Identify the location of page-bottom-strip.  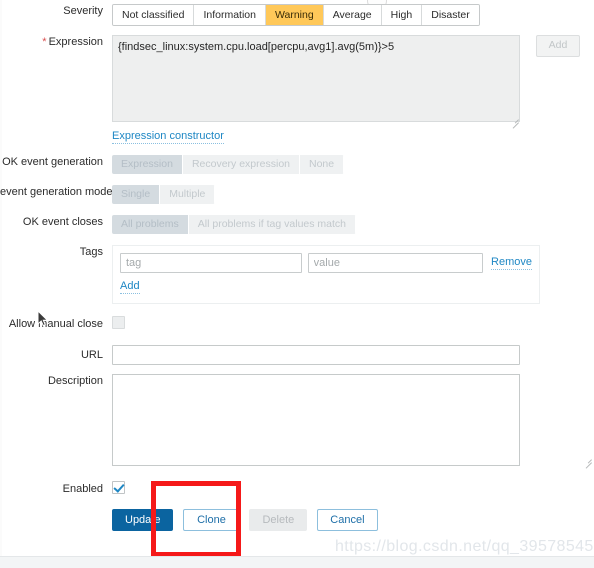
(297, 562).